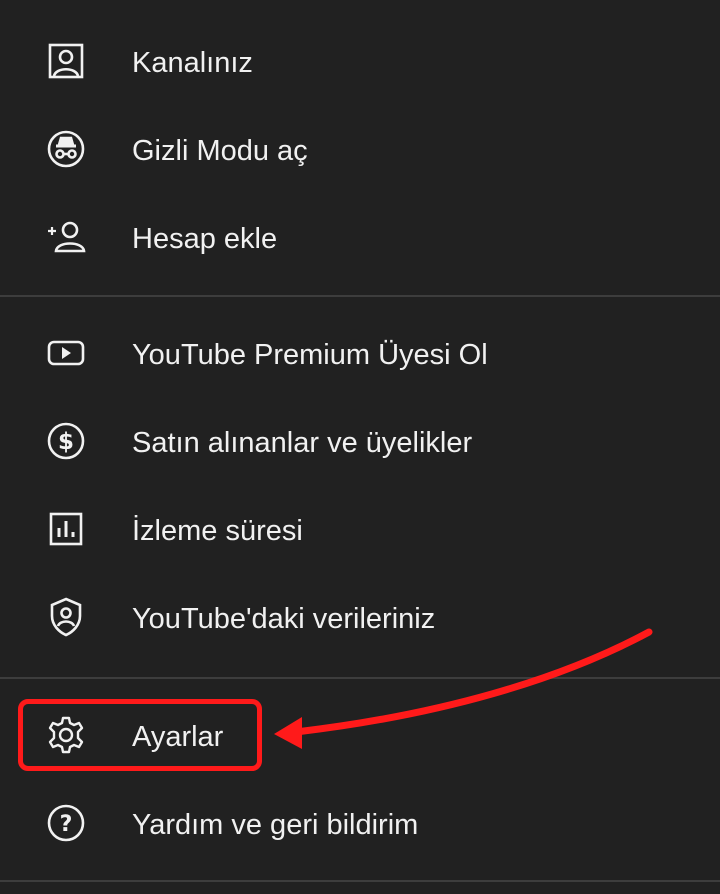  I want to click on menu-item-settings: Ayarlar, so click(360, 737).